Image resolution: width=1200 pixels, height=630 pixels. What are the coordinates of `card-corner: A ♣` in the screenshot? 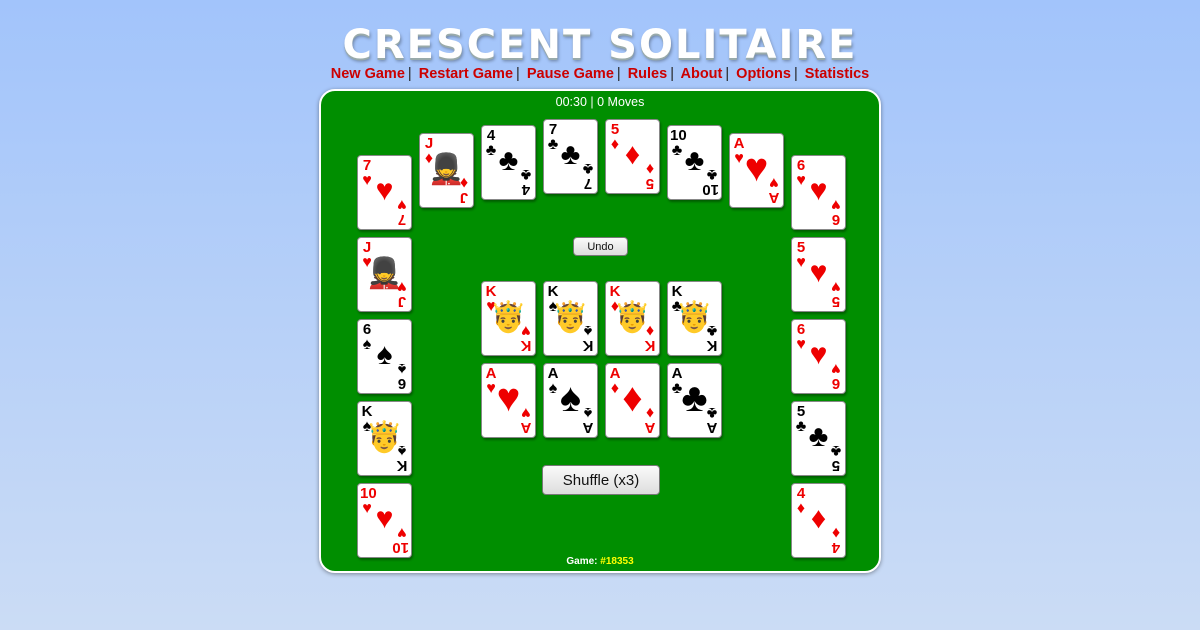 It's located at (712, 420).